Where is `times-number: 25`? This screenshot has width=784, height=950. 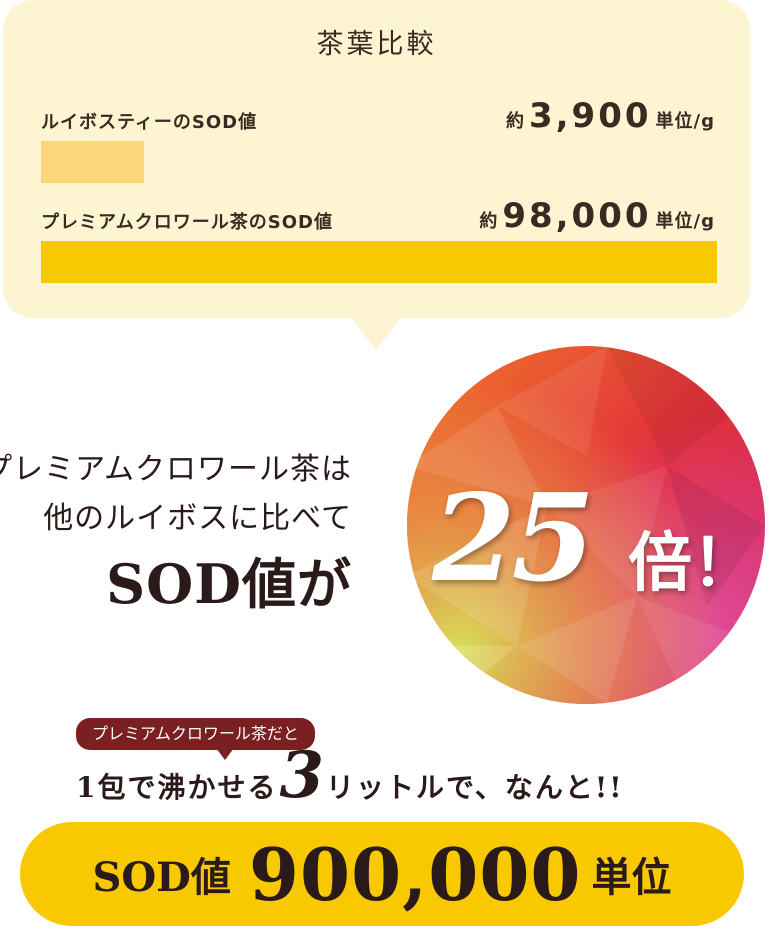 times-number: 25 is located at coordinates (513, 538).